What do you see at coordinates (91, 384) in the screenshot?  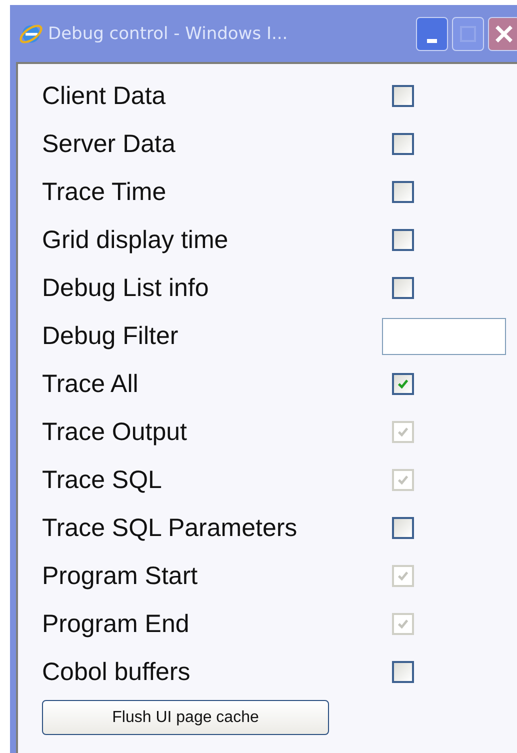 I see `option-label: Trace All` at bounding box center [91, 384].